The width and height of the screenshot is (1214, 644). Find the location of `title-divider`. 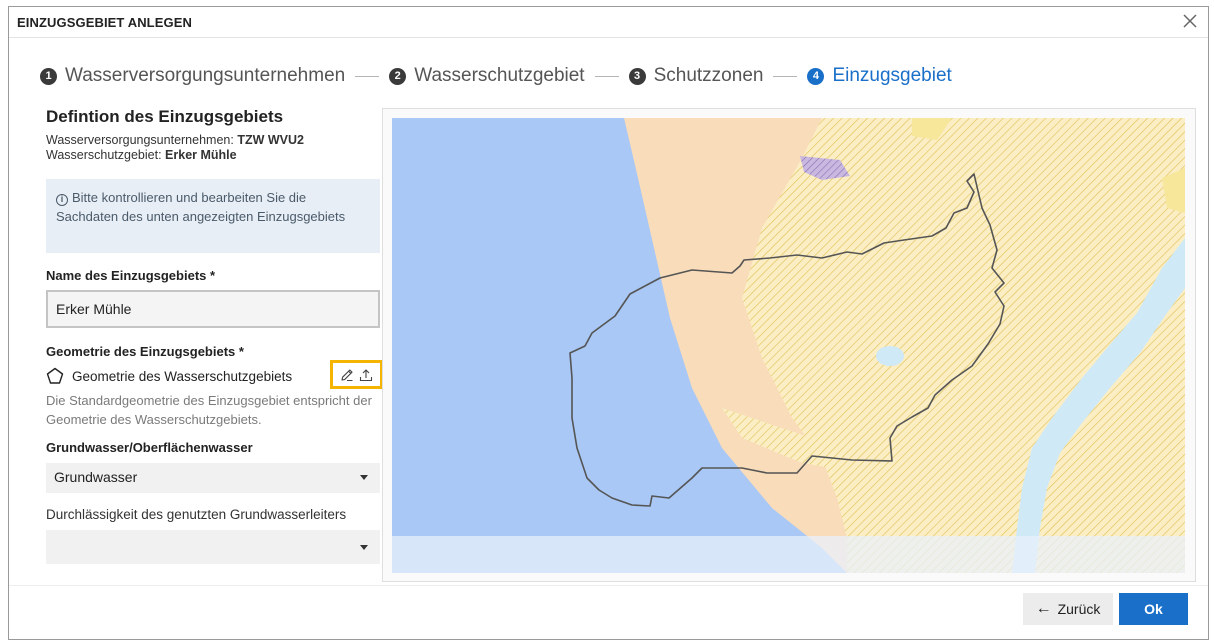

title-divider is located at coordinates (608, 37).